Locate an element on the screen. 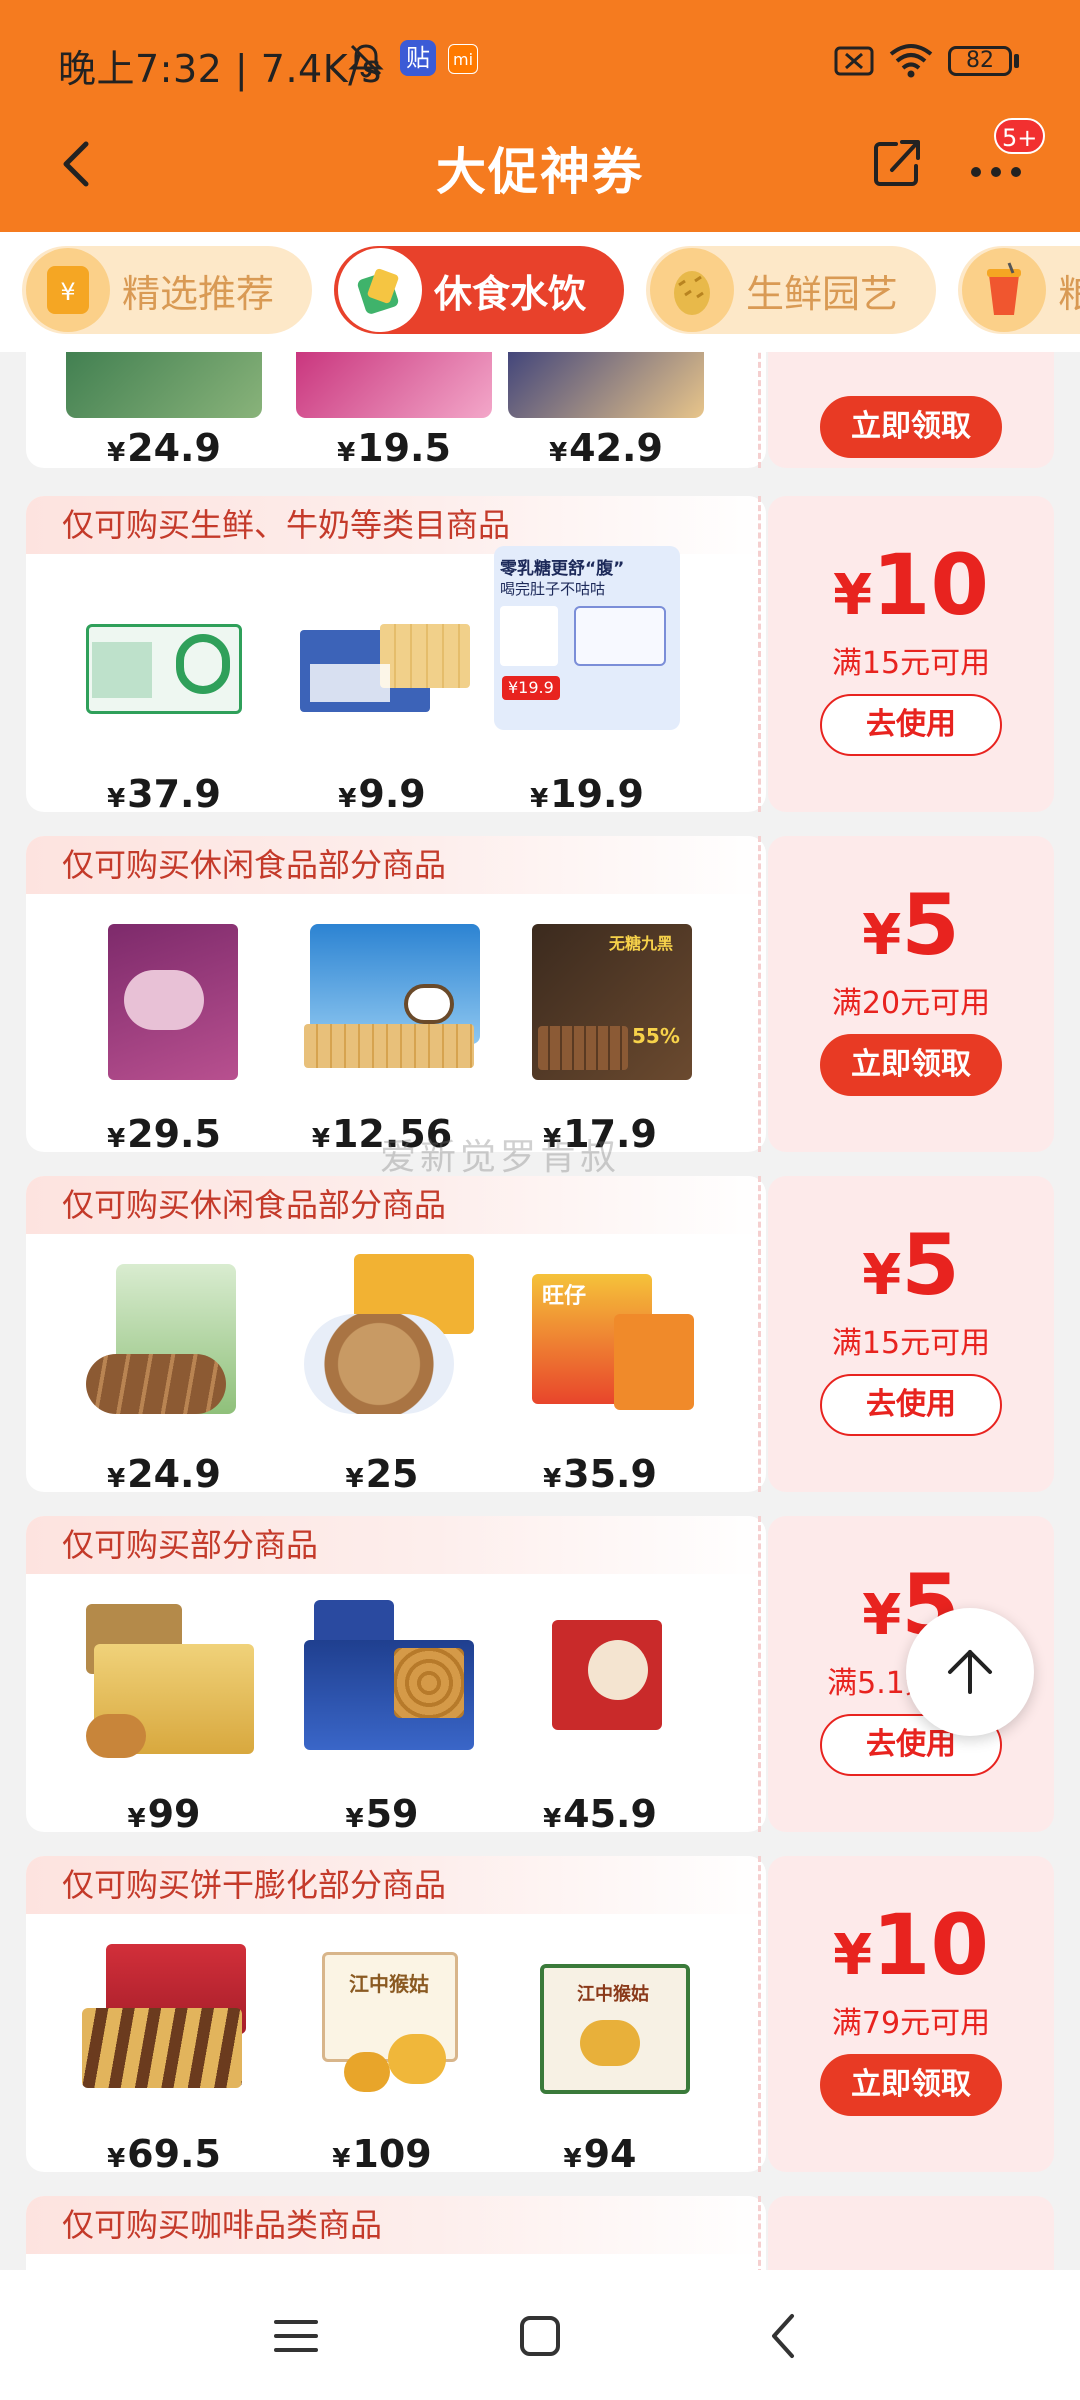  tab-featured-label: 精选推荐 is located at coordinates (198, 293).